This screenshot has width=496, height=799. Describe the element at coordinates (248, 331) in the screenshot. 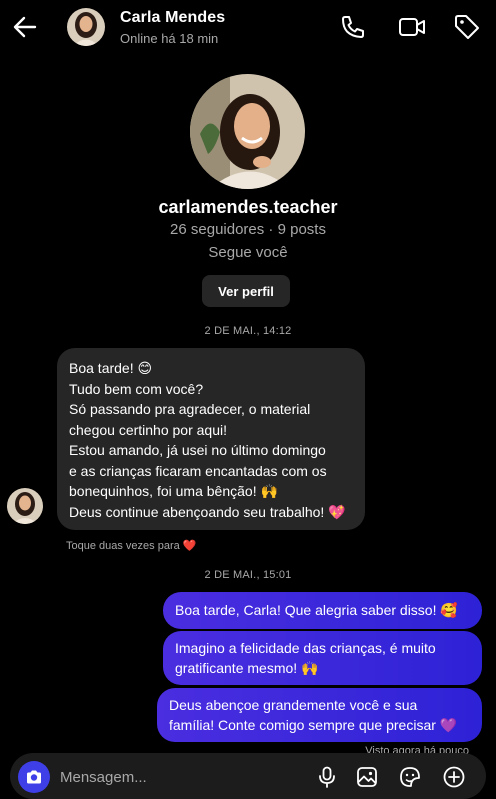

I see `message-timestamp: 2 DE MAI., 14:12` at that location.